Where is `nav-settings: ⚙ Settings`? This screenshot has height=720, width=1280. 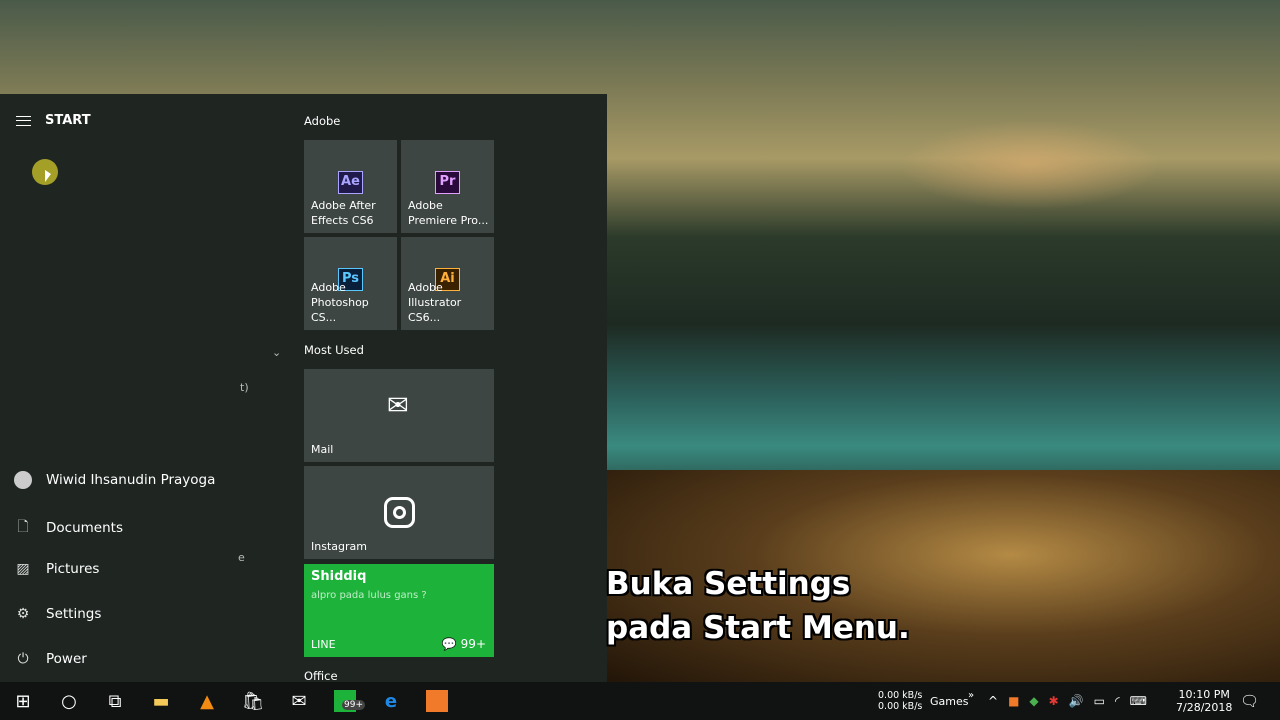 nav-settings: ⚙ Settings is located at coordinates (58, 614).